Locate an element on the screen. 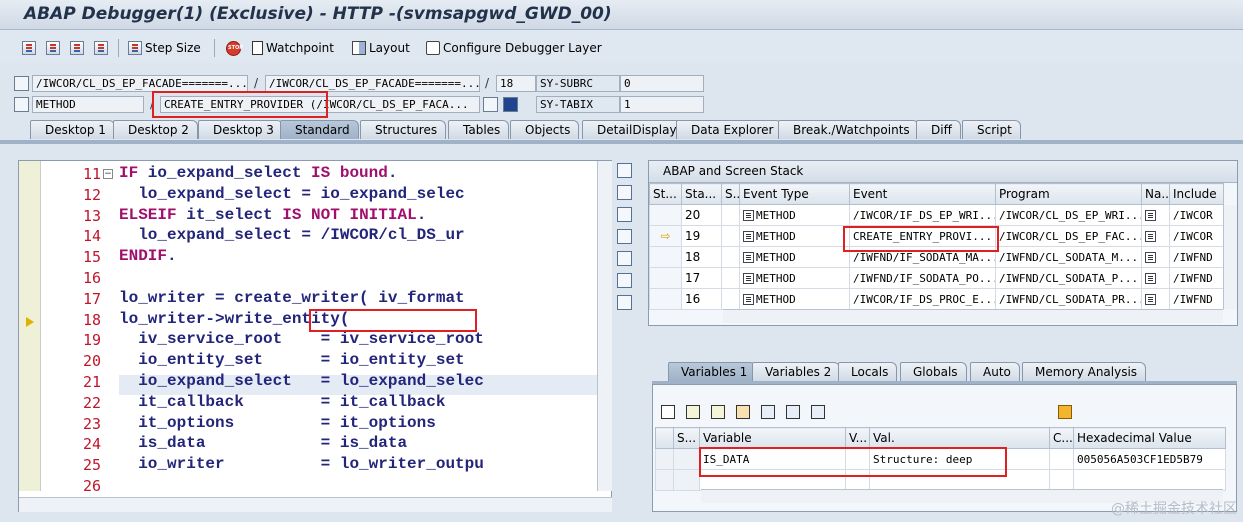 The image size is (1243, 522). hierarchy-icon is located at coordinates (768, 412).